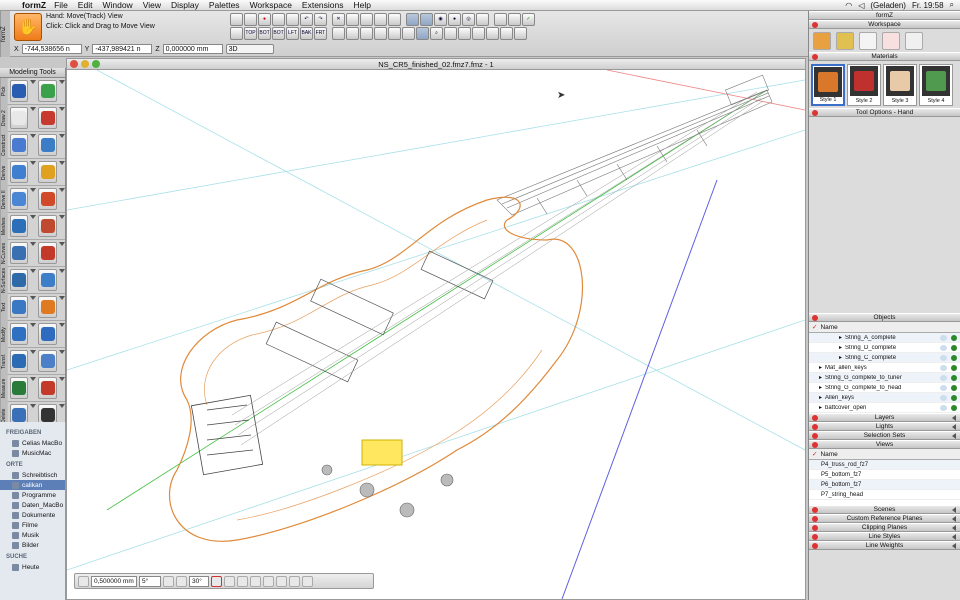  Describe the element at coordinates (884, 317) in the screenshot. I see `objects-header: Objects` at that location.